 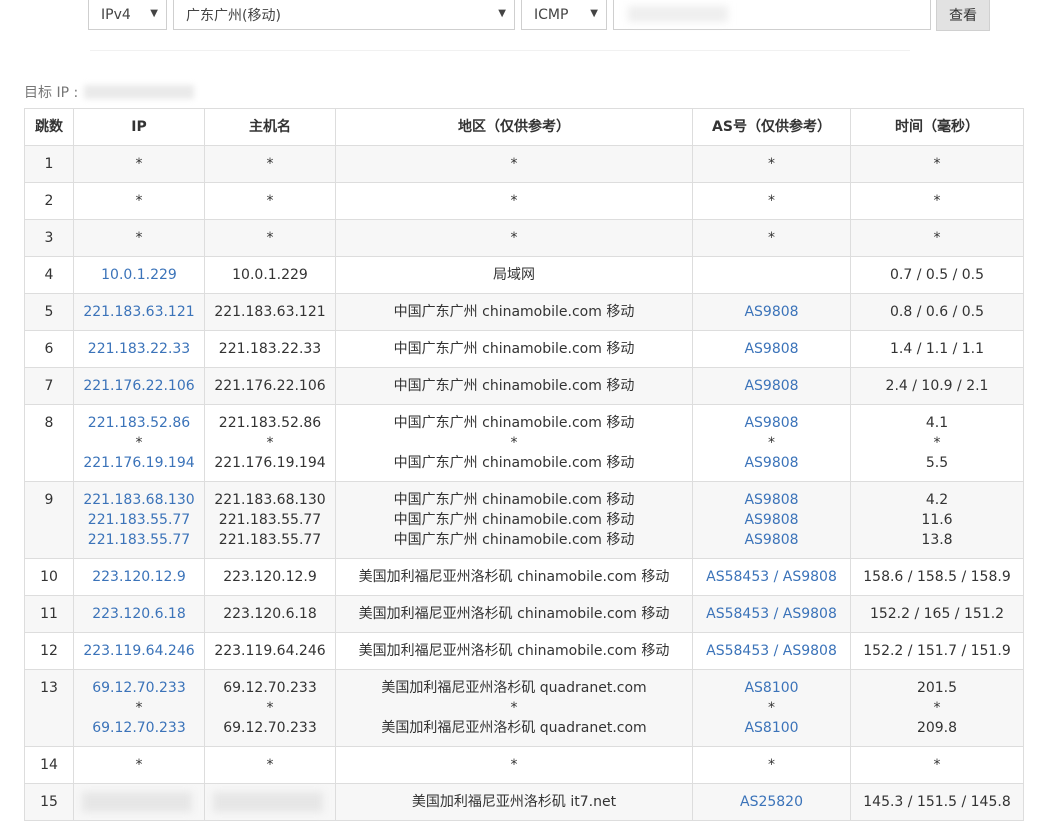 What do you see at coordinates (937, 614) in the screenshot?
I see `time-value: 152.2 / 165 / 151.2` at bounding box center [937, 614].